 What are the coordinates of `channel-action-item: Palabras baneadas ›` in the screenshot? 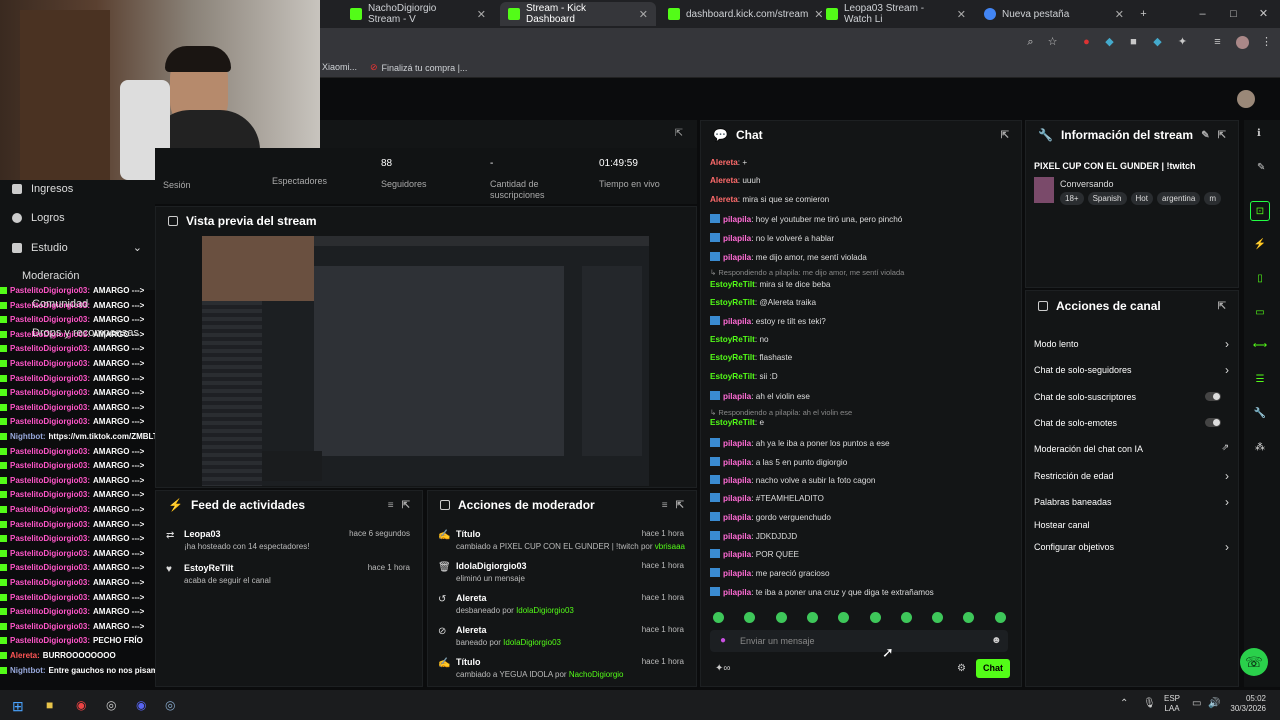 It's located at (1131, 502).